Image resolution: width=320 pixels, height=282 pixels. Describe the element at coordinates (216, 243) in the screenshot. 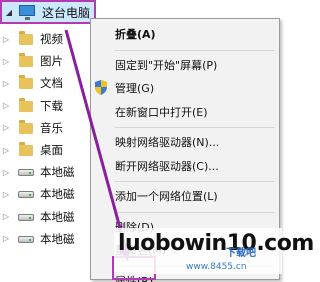

I see `watermark-text: luobowin10.com` at that location.